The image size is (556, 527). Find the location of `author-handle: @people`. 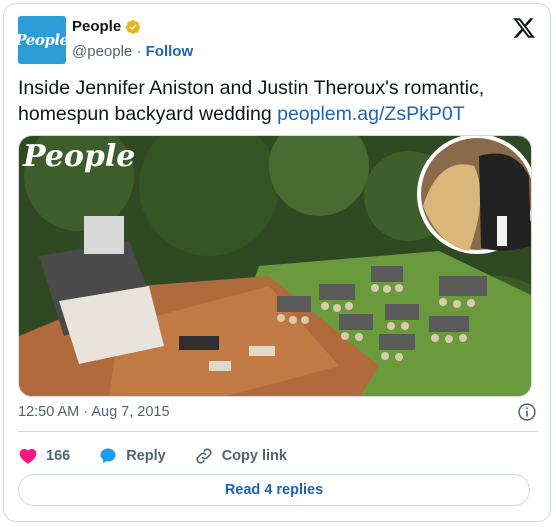

author-handle: @people is located at coordinates (102, 51).